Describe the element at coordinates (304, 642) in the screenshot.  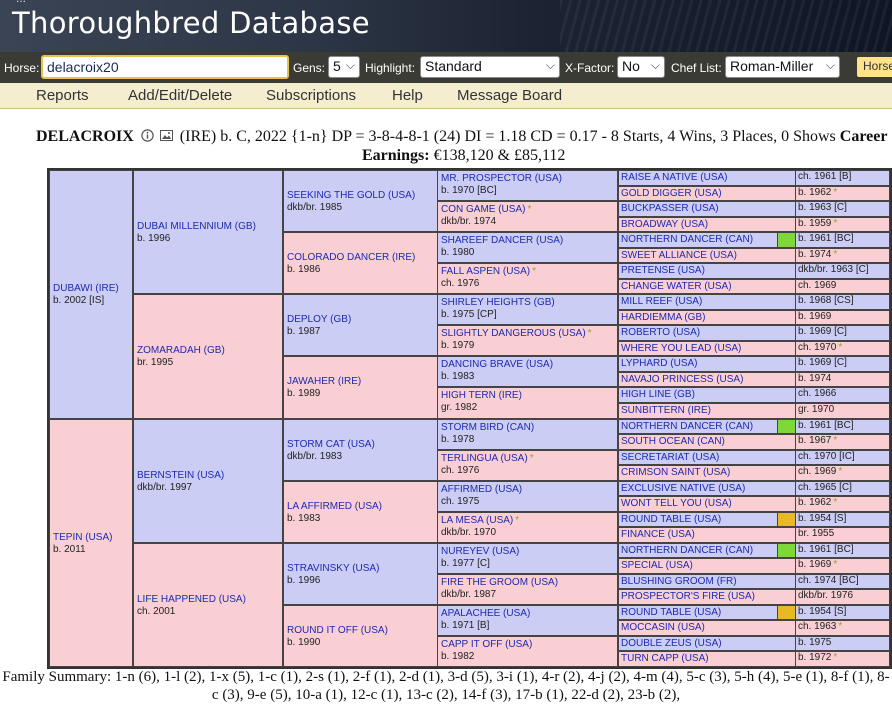
I see `ancestor-info: b. 1990` at that location.